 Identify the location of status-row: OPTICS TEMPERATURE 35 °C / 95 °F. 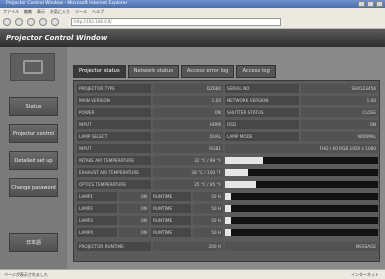
(227, 184).